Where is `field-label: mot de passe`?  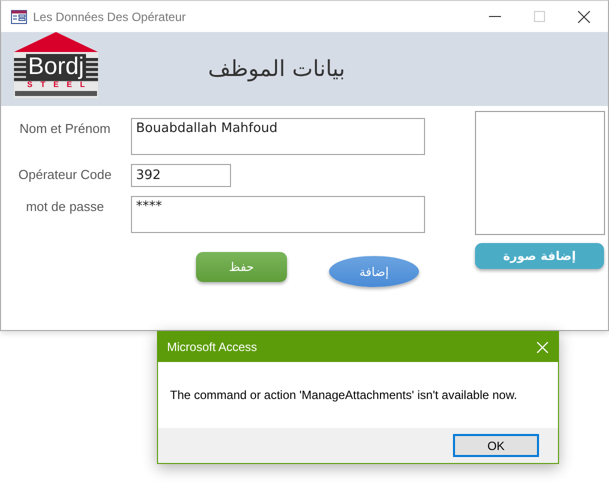 field-label: mot de passe is located at coordinates (65, 206).